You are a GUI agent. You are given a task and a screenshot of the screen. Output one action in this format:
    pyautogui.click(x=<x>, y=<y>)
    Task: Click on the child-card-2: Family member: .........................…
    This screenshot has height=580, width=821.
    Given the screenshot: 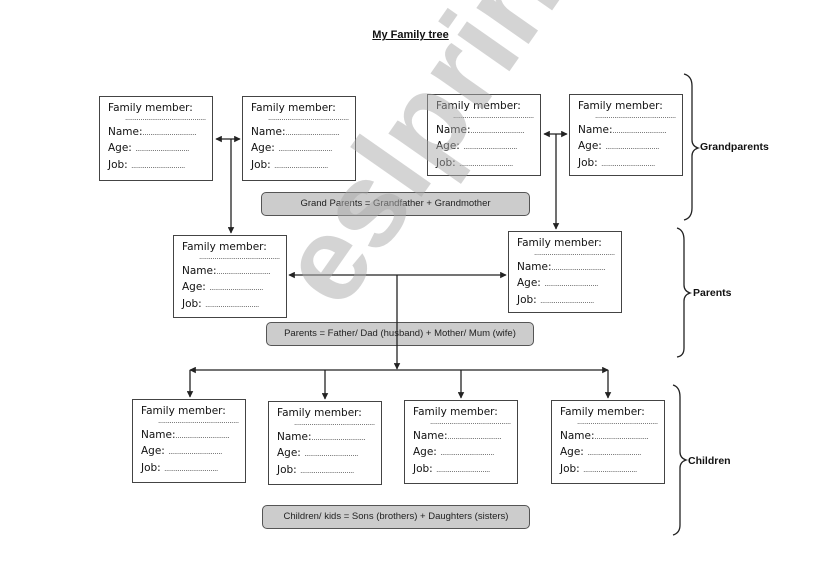 What is the action you would take?
    pyautogui.click(x=325, y=443)
    